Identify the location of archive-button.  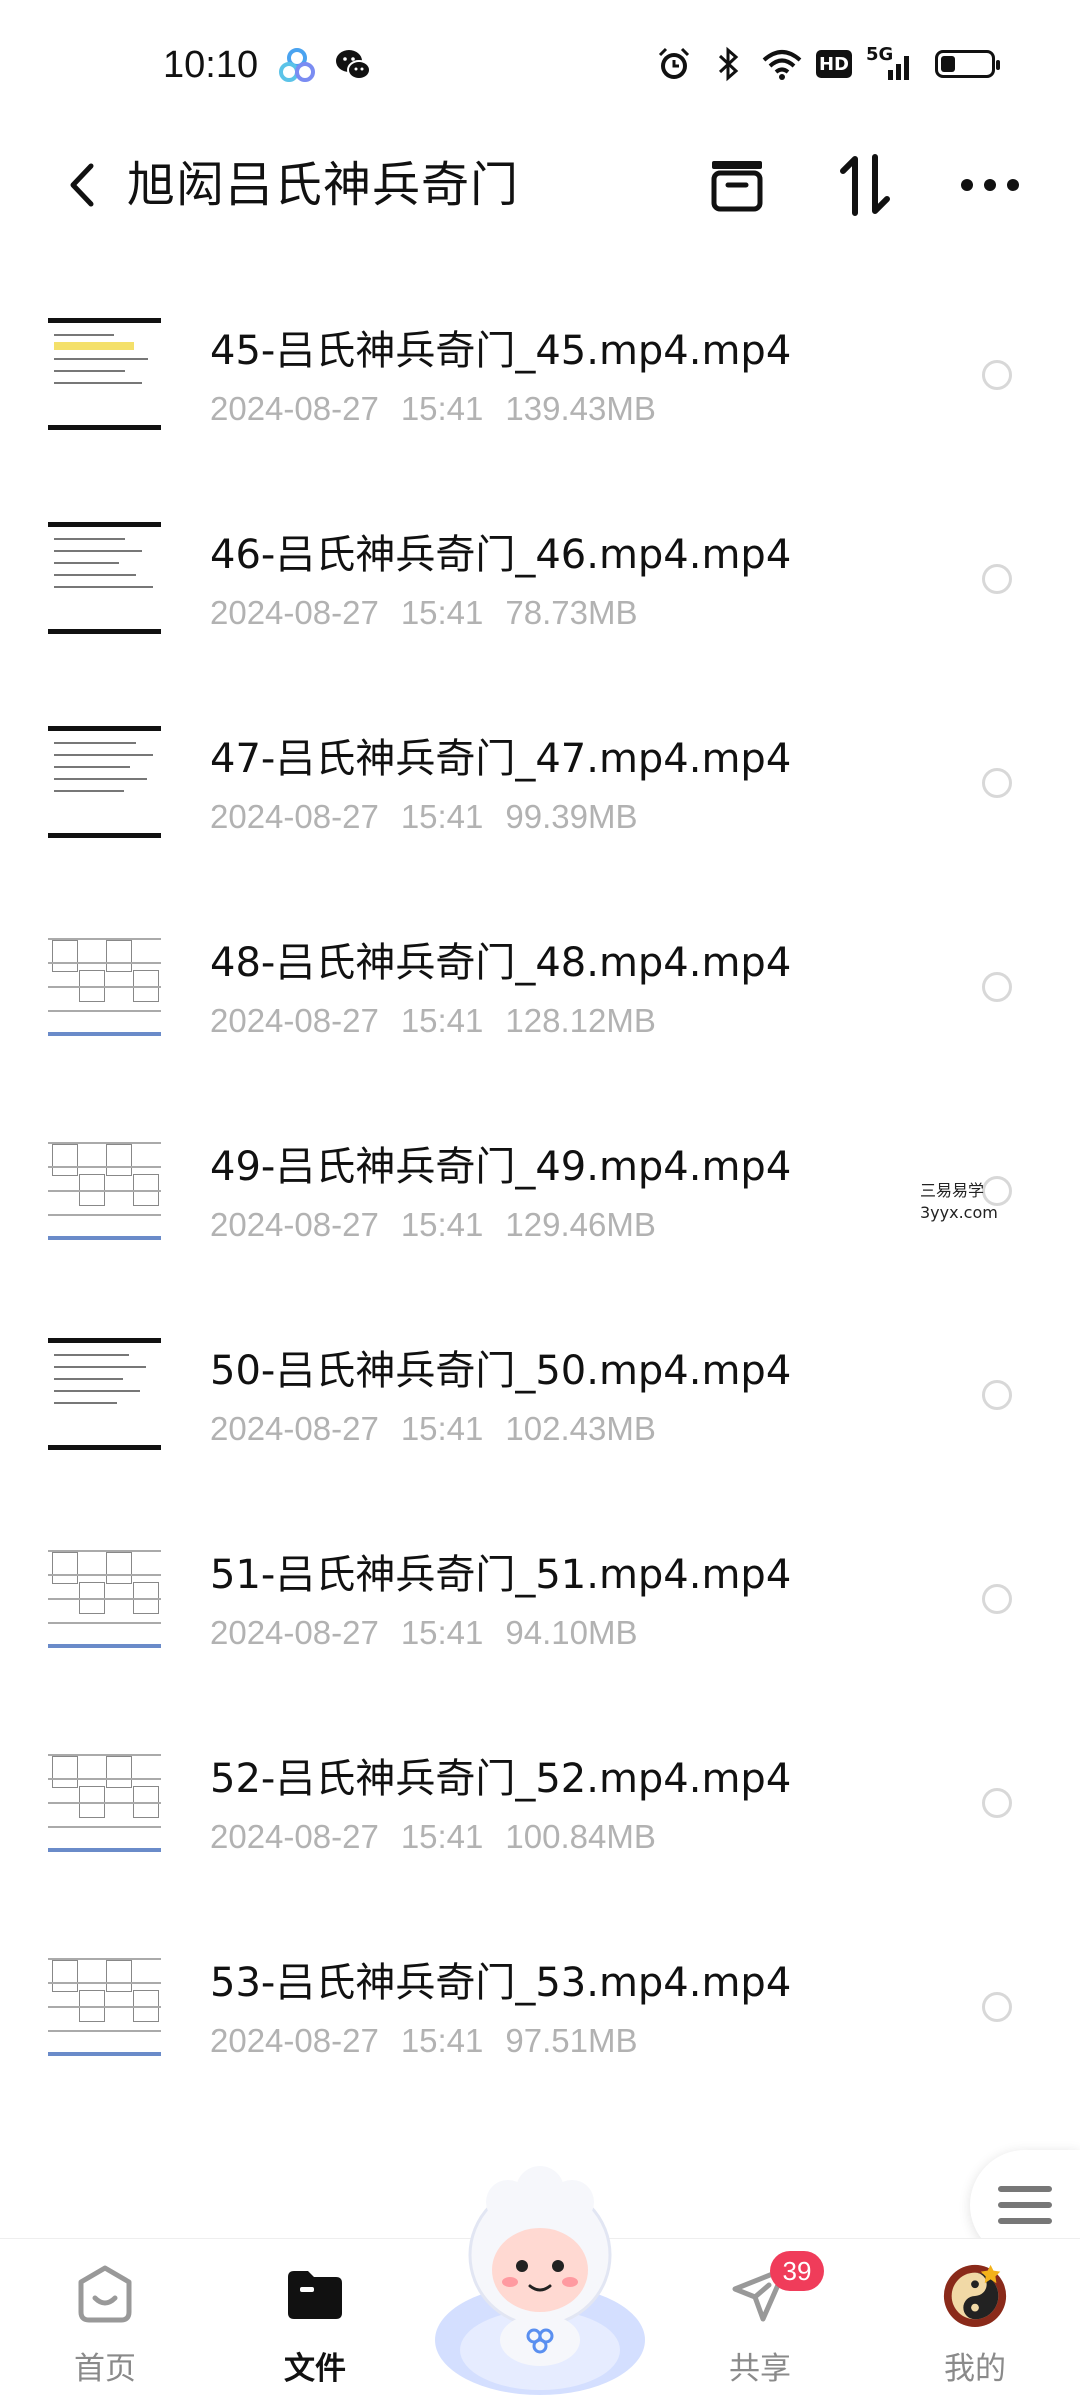
(737, 185).